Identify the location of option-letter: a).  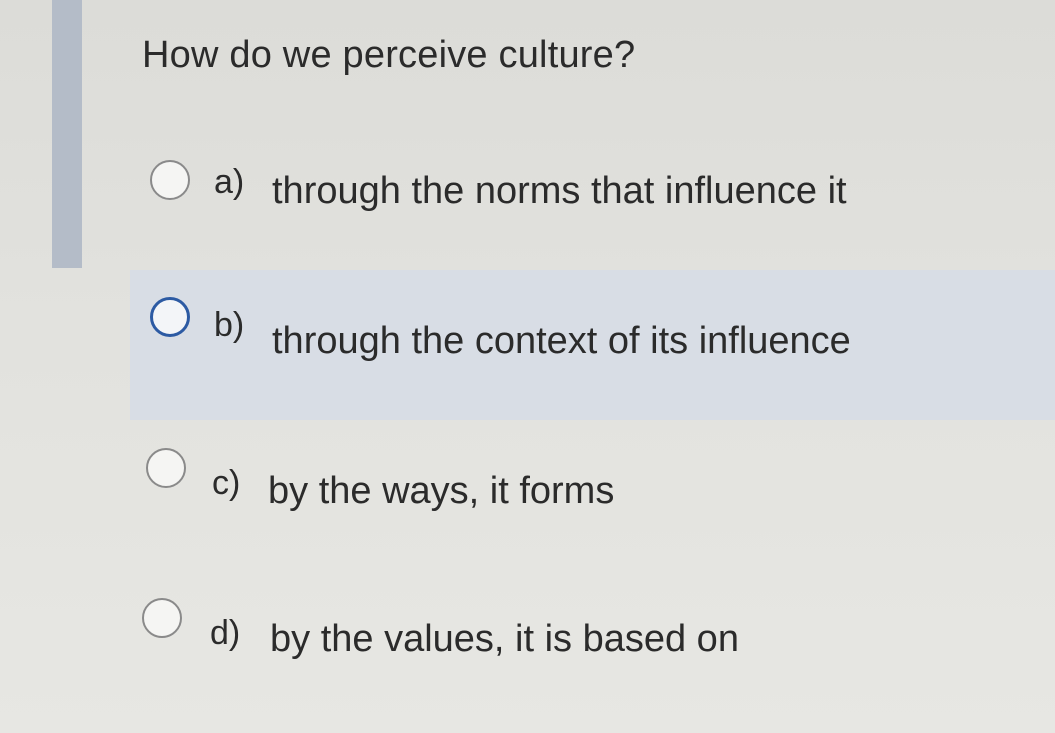
(229, 182).